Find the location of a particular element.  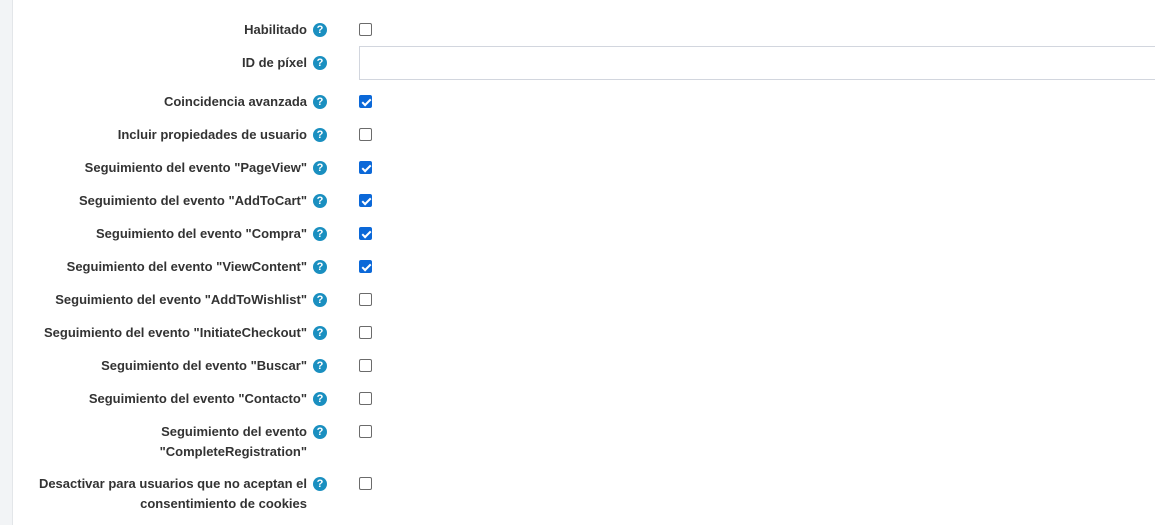

label-buscar: Seguimiento del evento "Buscar" is located at coordinates (204, 365).